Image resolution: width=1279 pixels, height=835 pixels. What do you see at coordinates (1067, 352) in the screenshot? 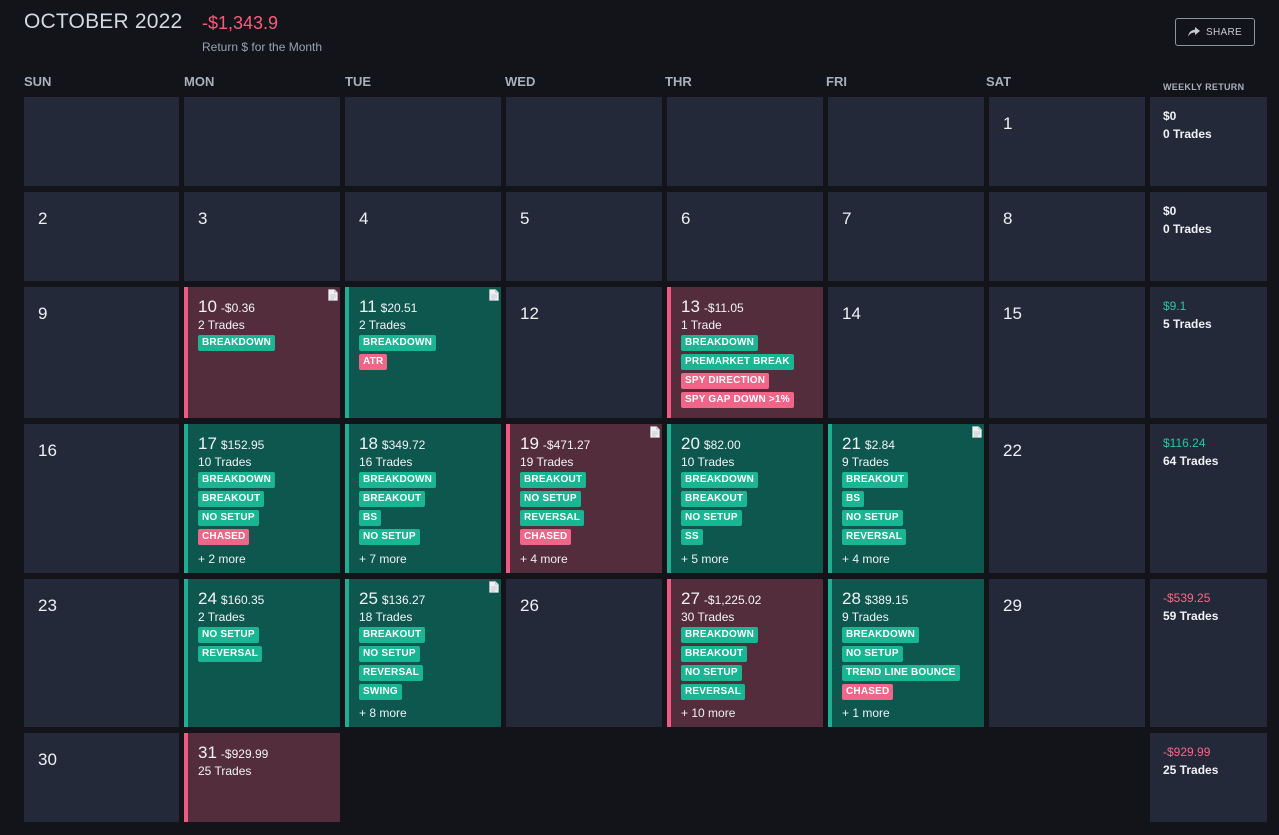
I see `calendar-day: 15` at bounding box center [1067, 352].